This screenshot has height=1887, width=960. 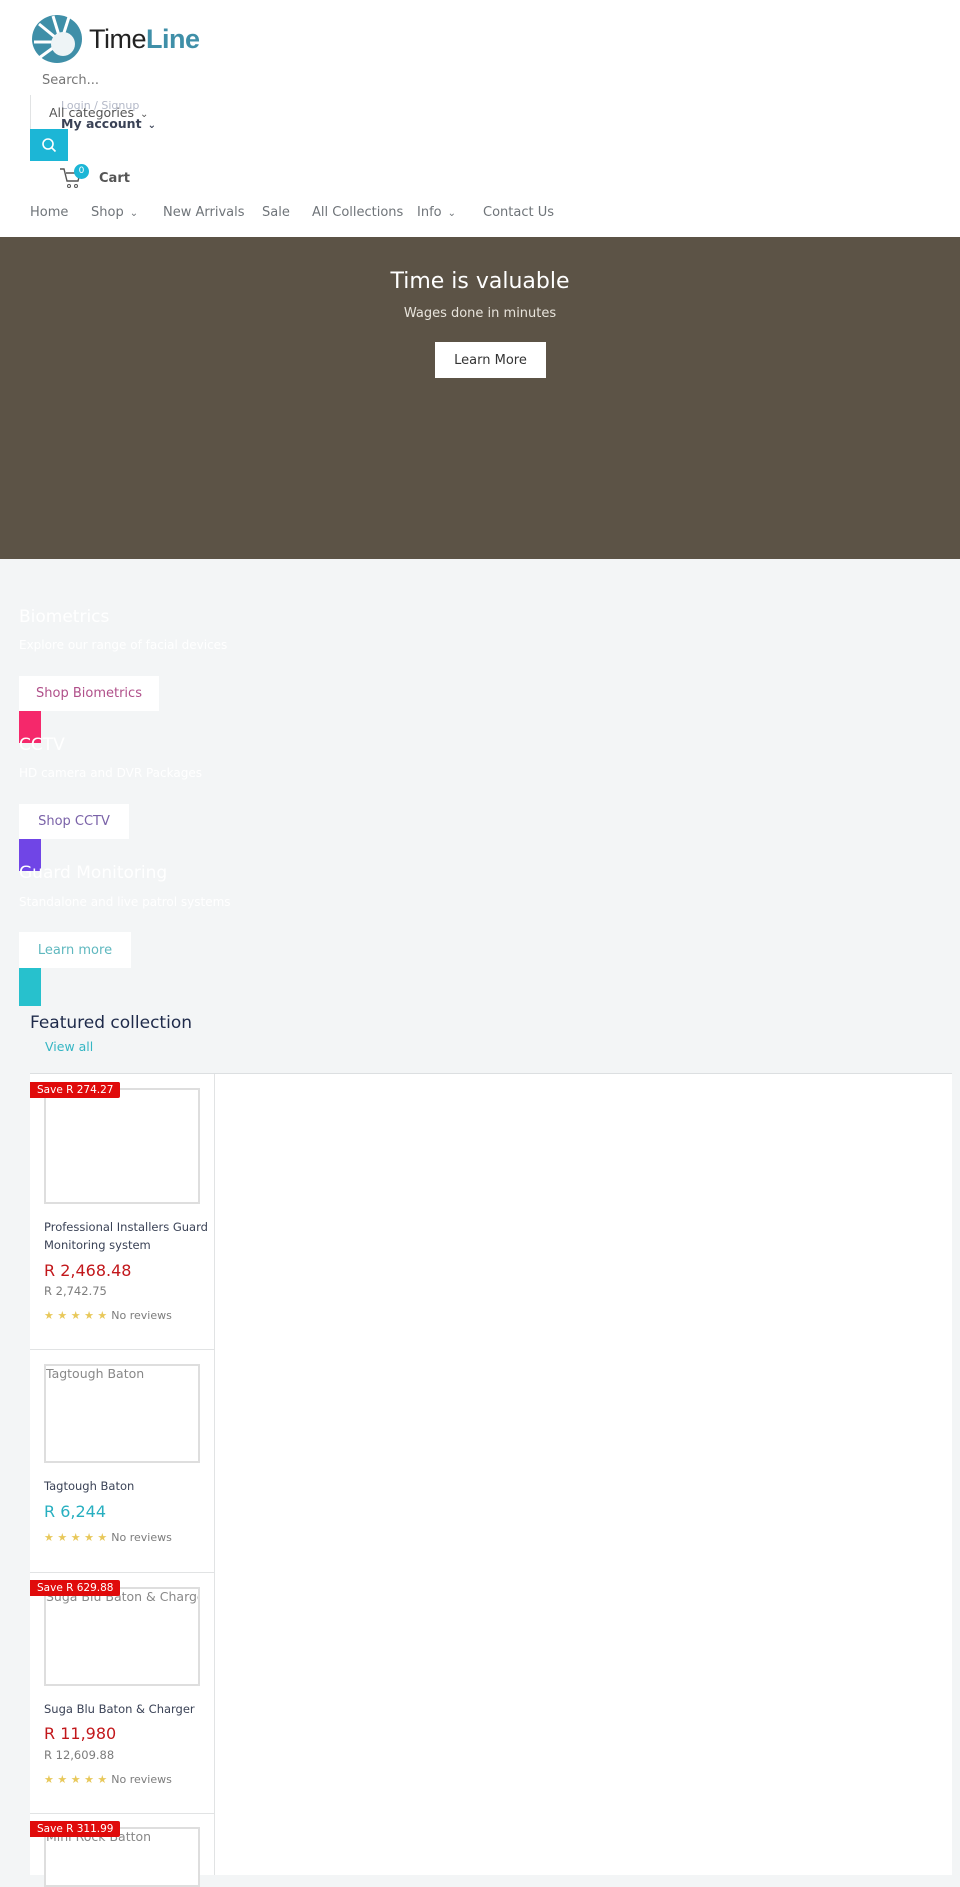 What do you see at coordinates (180, 80) in the screenshot?
I see `search-input` at bounding box center [180, 80].